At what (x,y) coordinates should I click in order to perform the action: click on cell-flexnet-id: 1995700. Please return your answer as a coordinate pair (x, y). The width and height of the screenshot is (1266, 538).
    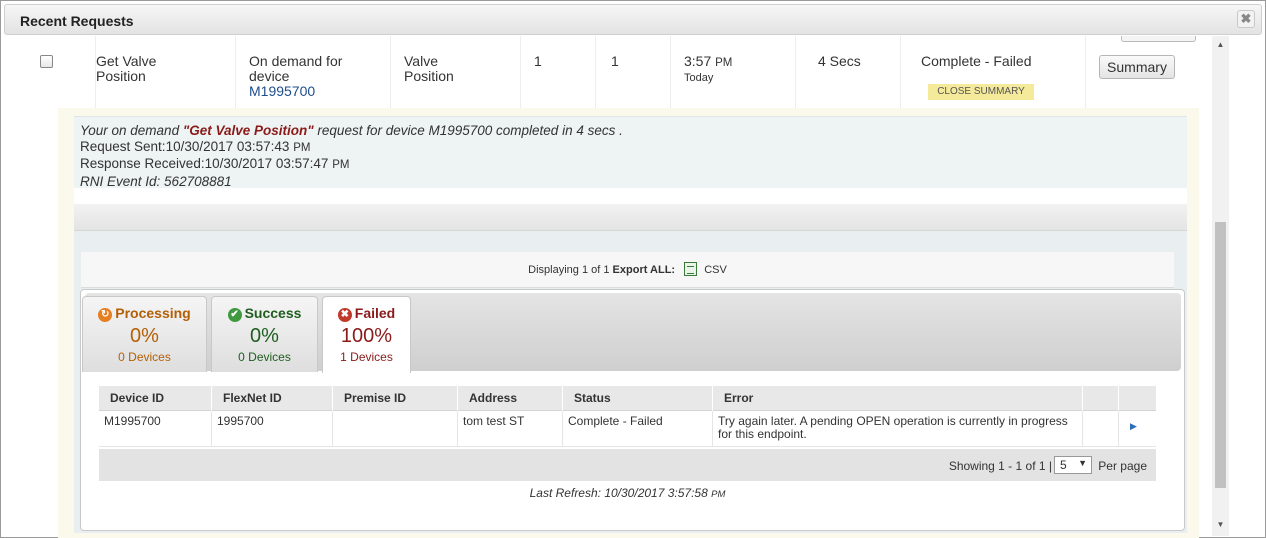
    Looking at the image, I should click on (272, 429).